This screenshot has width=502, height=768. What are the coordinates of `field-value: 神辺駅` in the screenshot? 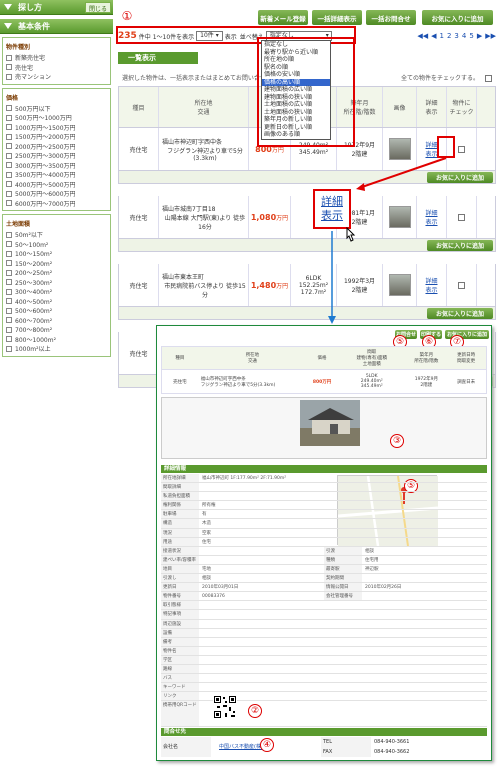 It's located at (372, 569).